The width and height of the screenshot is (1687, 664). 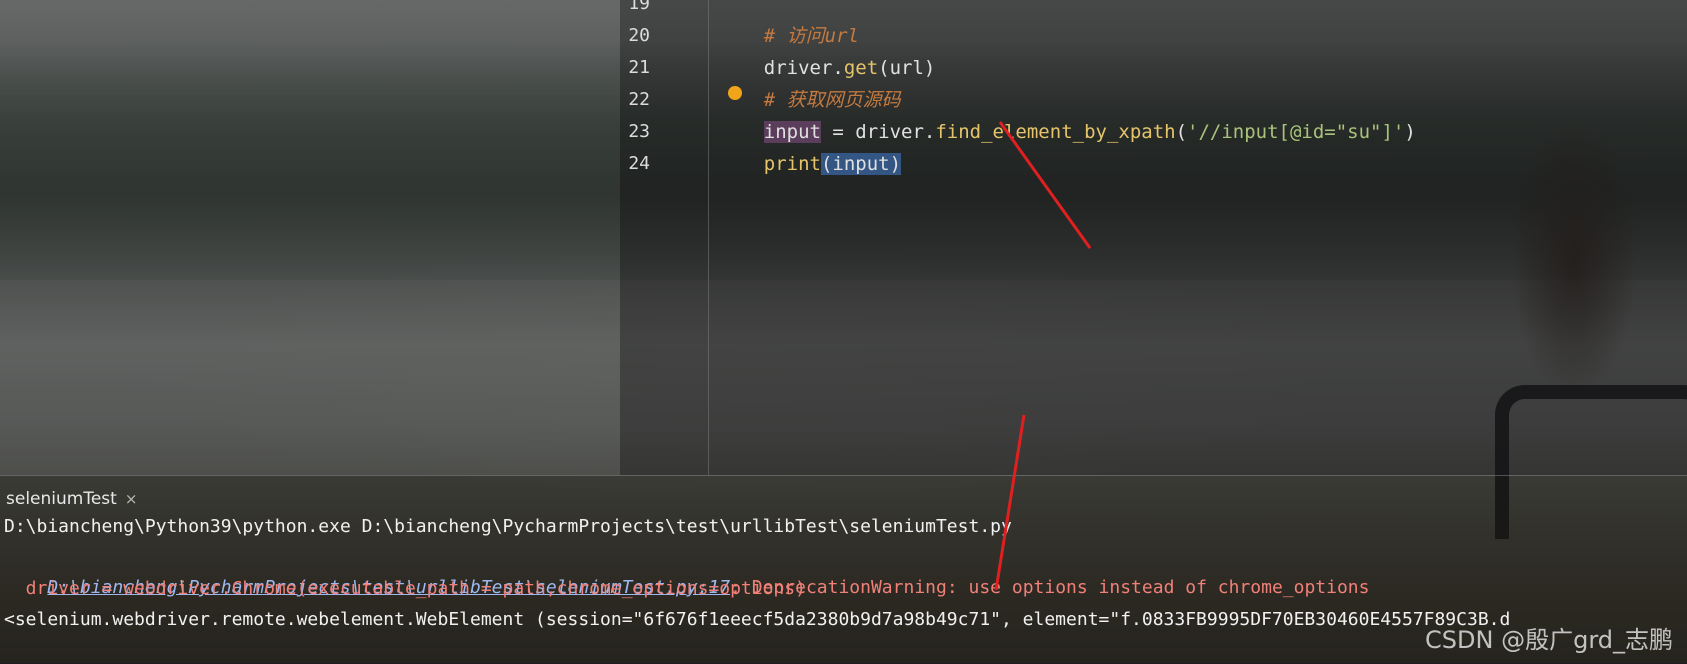 I want to click on code-line: # 获取网页源码, so click(x=809, y=81).